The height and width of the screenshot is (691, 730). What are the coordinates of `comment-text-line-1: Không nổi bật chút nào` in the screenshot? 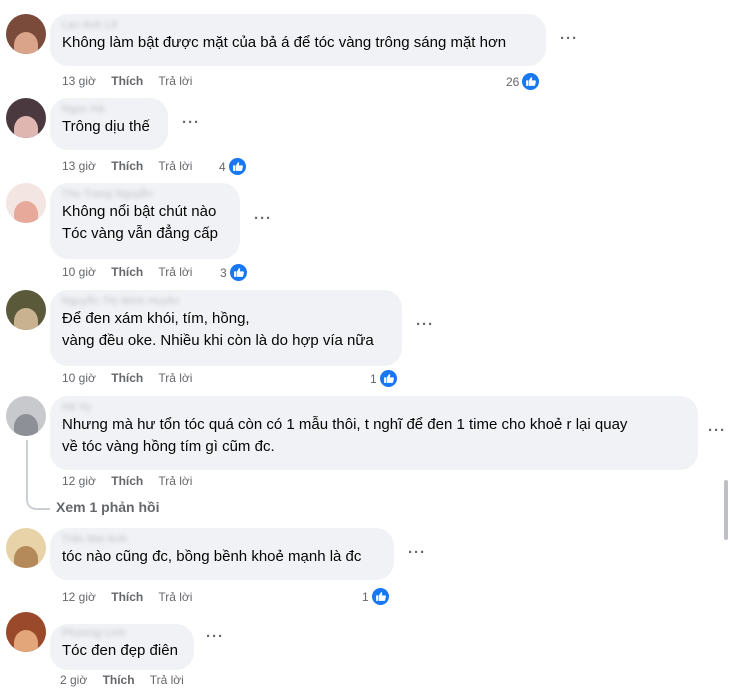 It's located at (139, 211).